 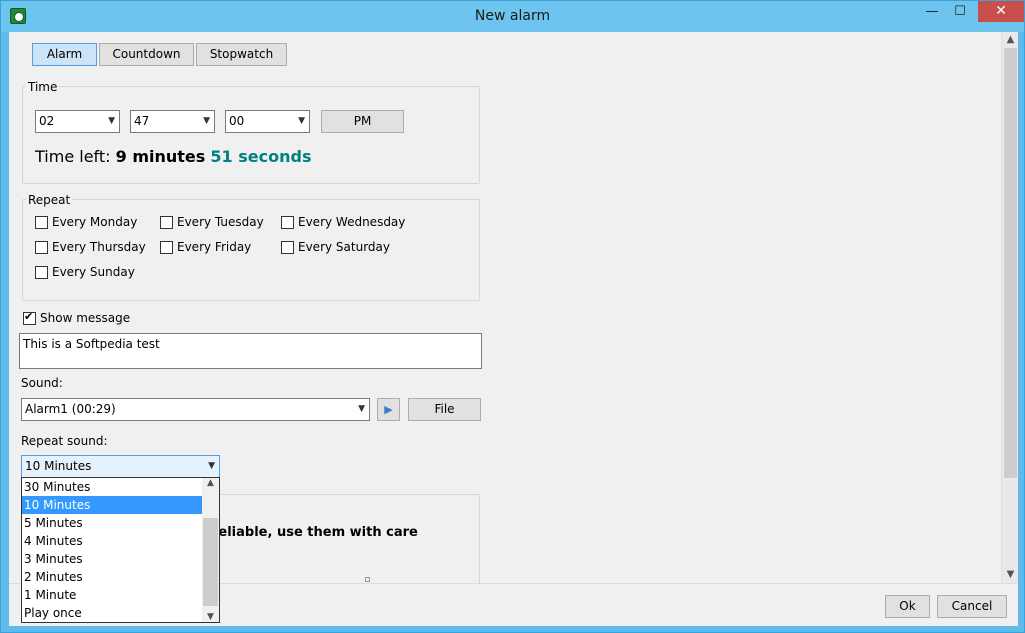 I want to click on second-value: 00, so click(x=237, y=121).